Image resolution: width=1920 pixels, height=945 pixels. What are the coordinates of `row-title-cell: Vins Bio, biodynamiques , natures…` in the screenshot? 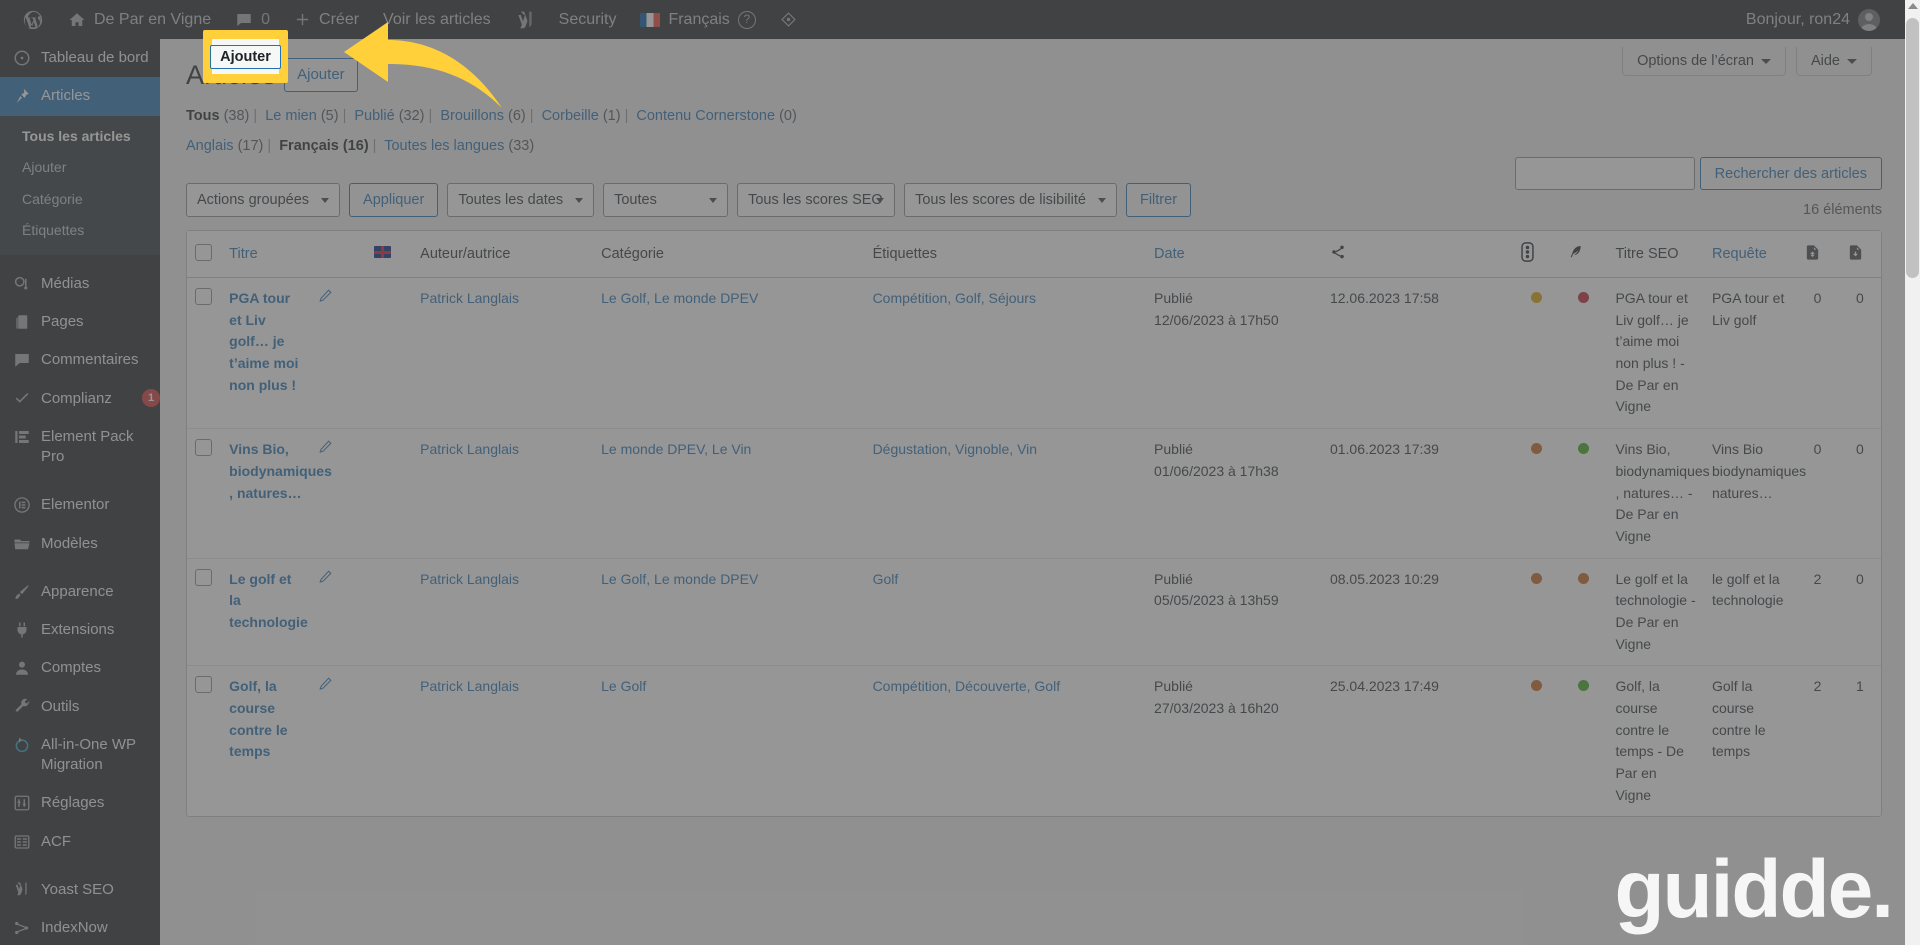 It's located at (276, 494).